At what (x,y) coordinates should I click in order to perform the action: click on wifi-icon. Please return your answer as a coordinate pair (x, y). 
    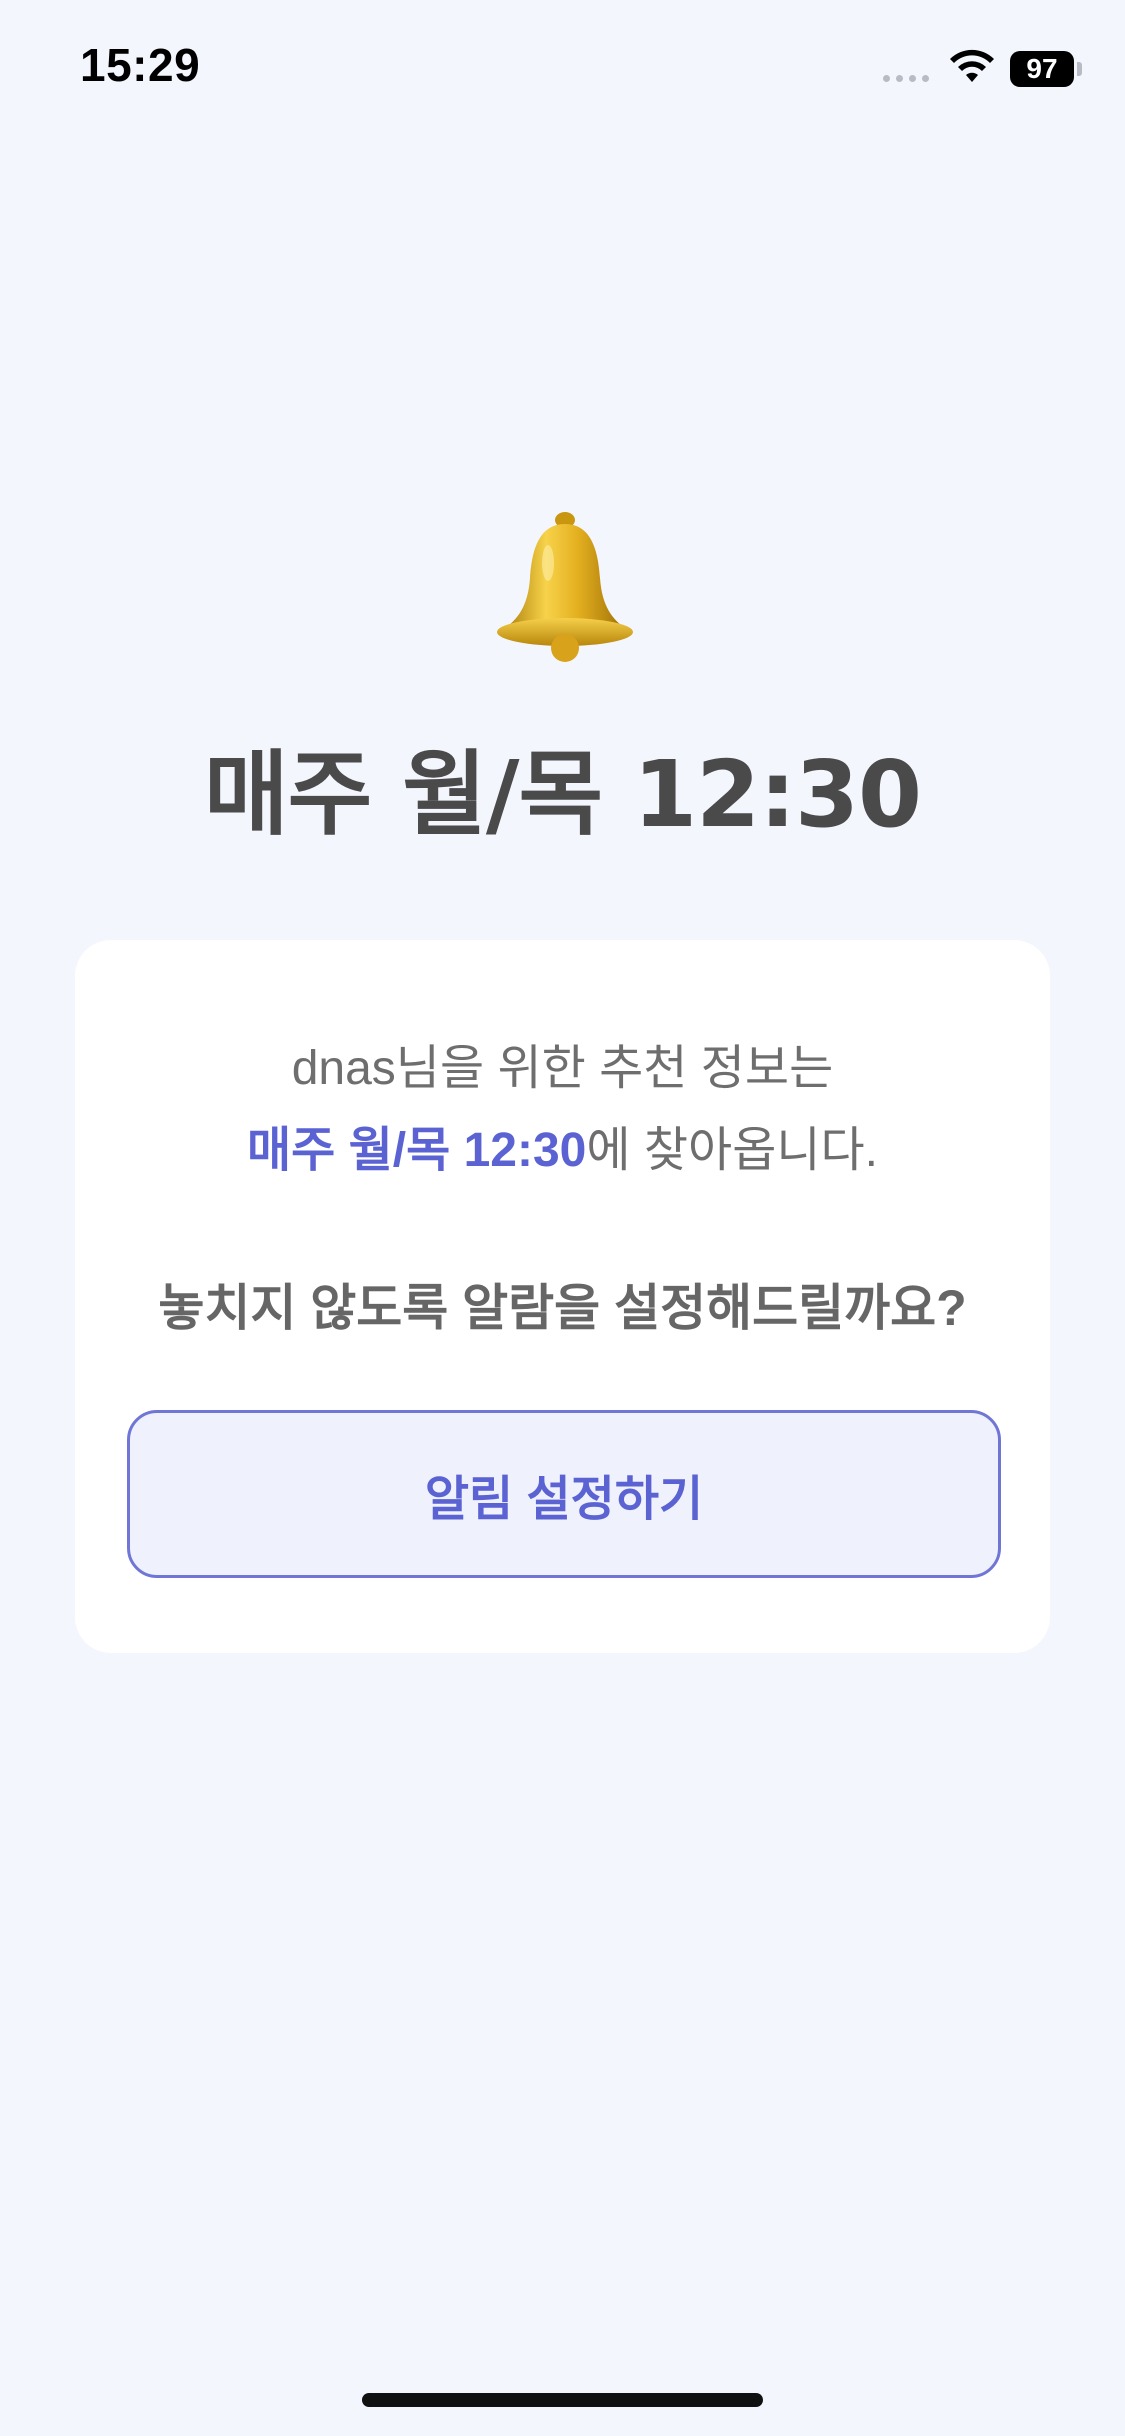
    Looking at the image, I should click on (972, 65).